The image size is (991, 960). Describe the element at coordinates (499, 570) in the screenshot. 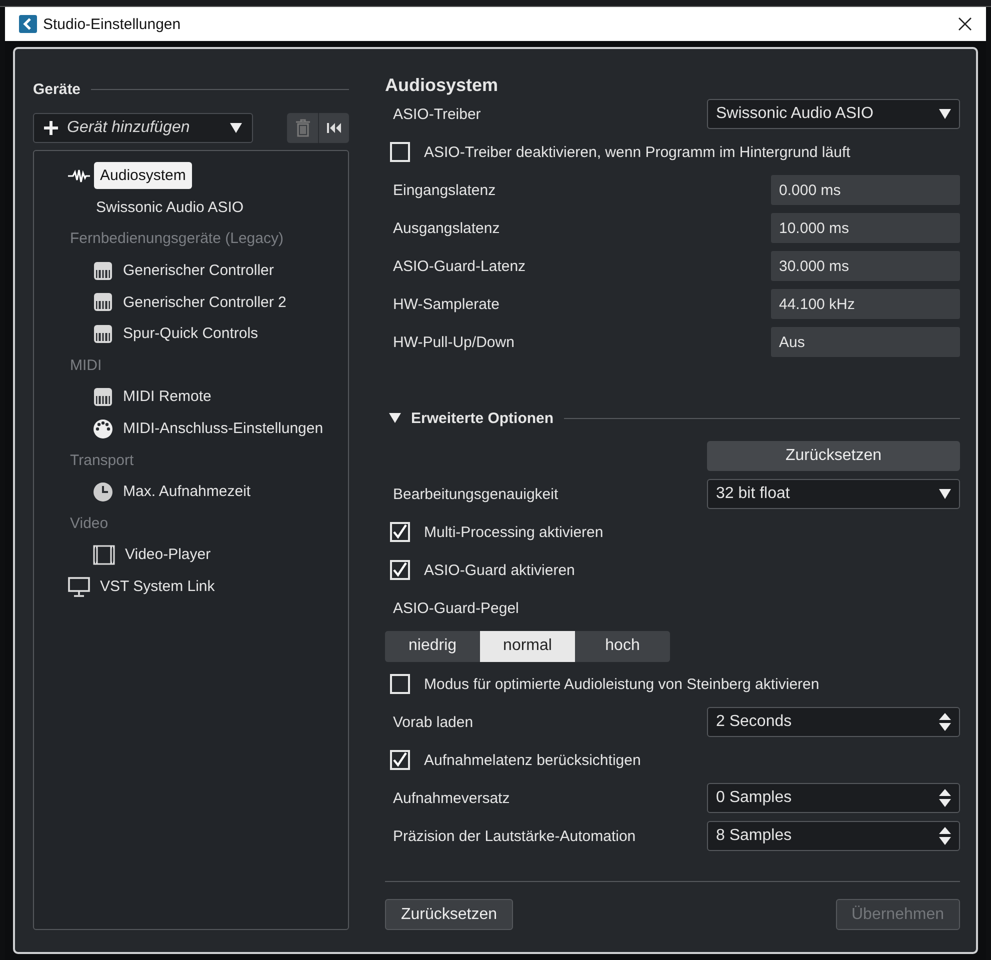

I see `checkbox-label: ASIO-Guard aktivieren` at that location.